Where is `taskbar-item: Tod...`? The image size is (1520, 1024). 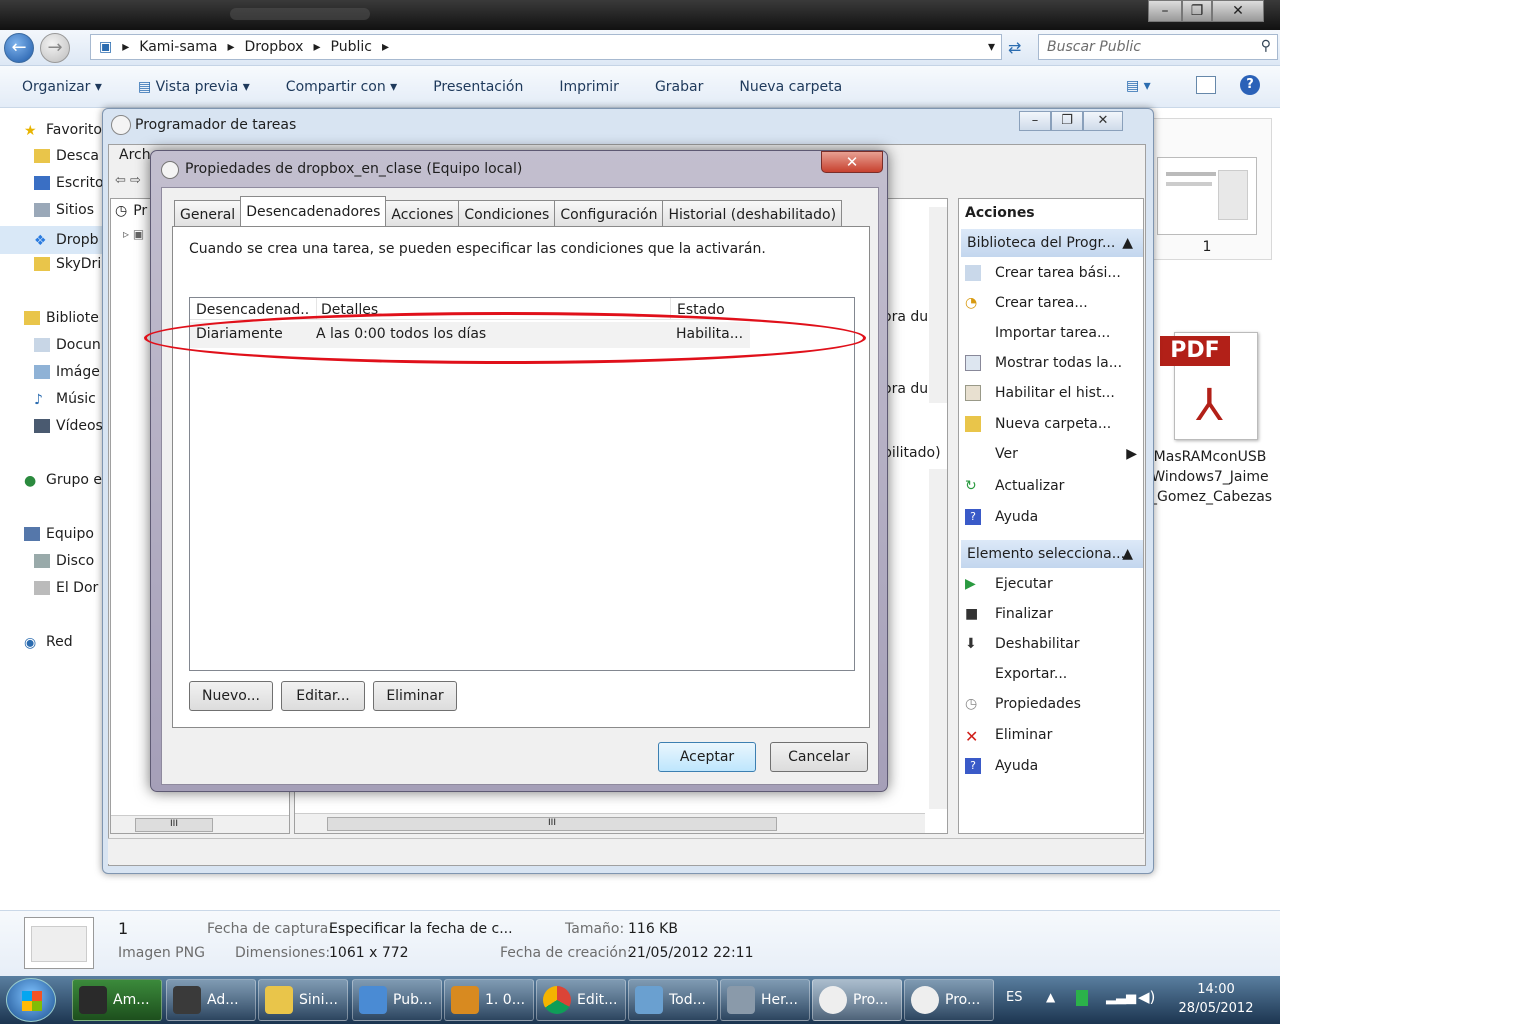 taskbar-item: Tod... is located at coordinates (673, 1000).